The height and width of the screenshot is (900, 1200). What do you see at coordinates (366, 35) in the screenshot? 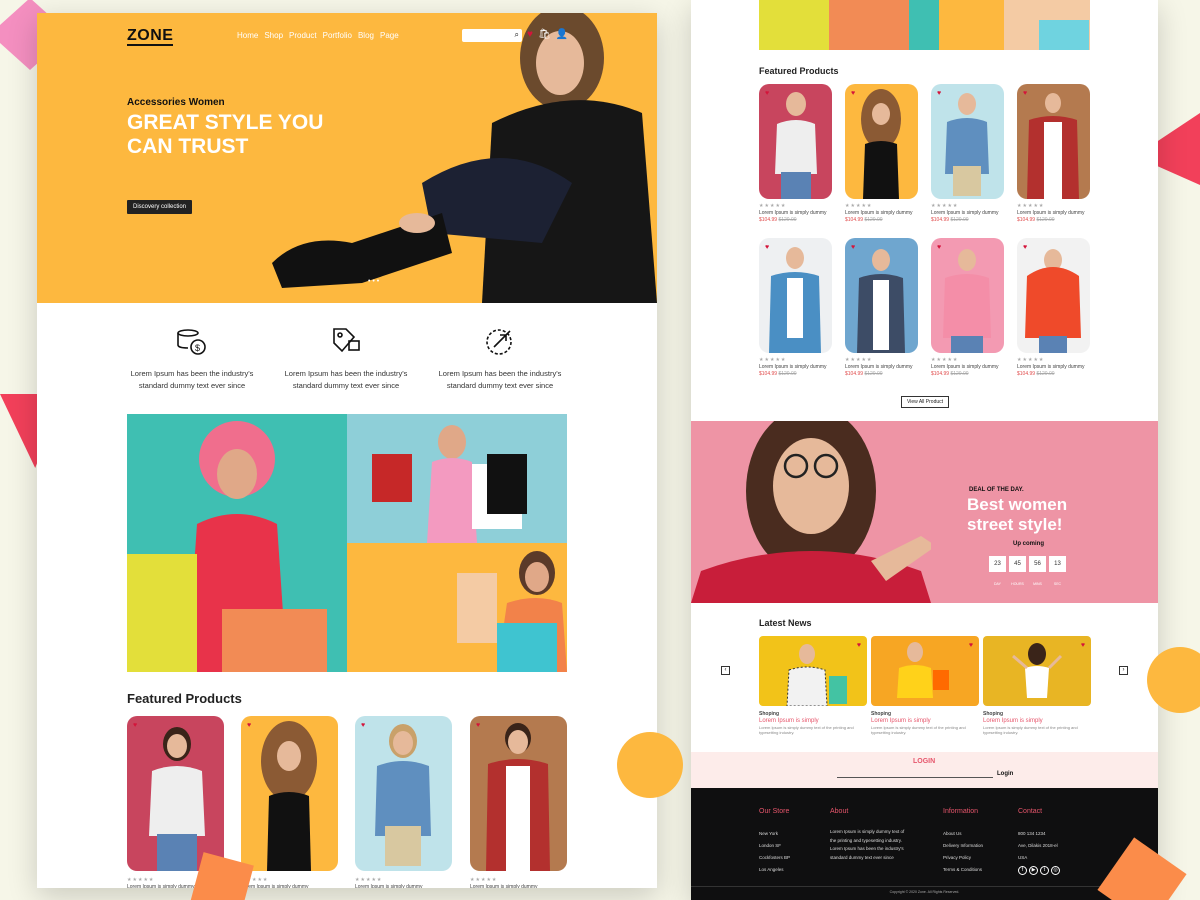
I see `nav-blog: Blog` at bounding box center [366, 35].